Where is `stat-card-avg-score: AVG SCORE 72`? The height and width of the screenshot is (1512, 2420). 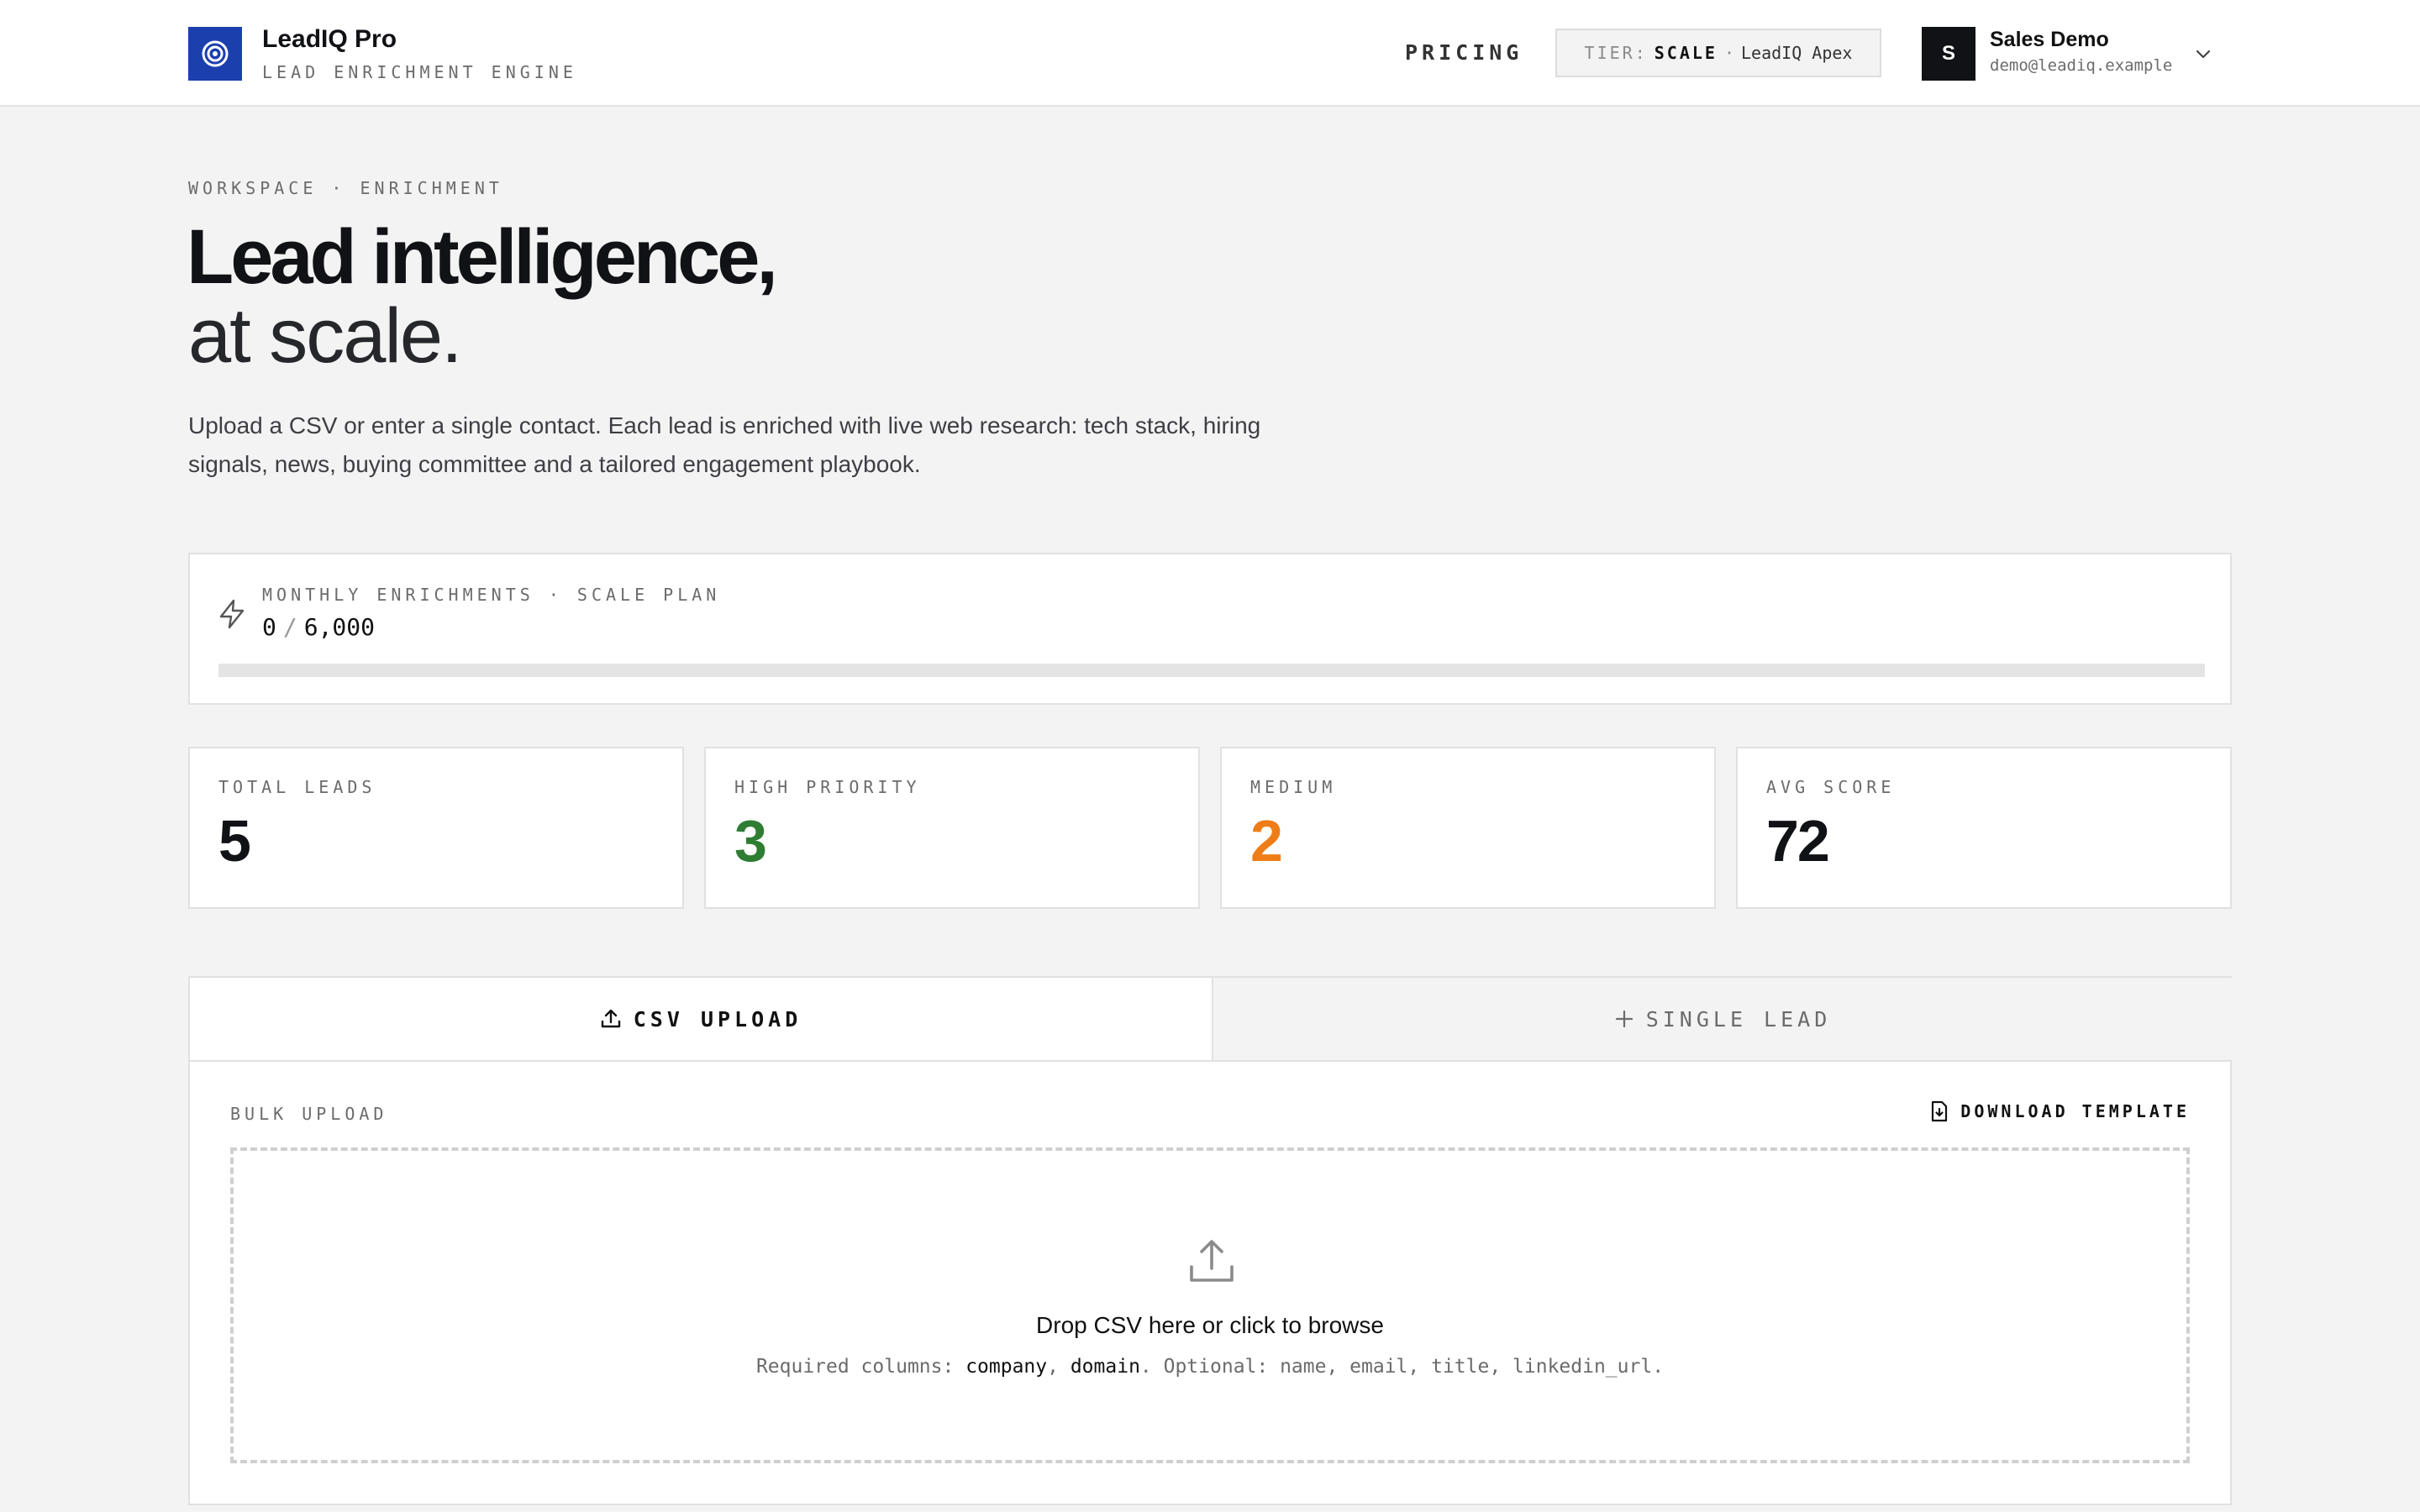 stat-card-avg-score: AVG SCORE 72 is located at coordinates (1984, 828).